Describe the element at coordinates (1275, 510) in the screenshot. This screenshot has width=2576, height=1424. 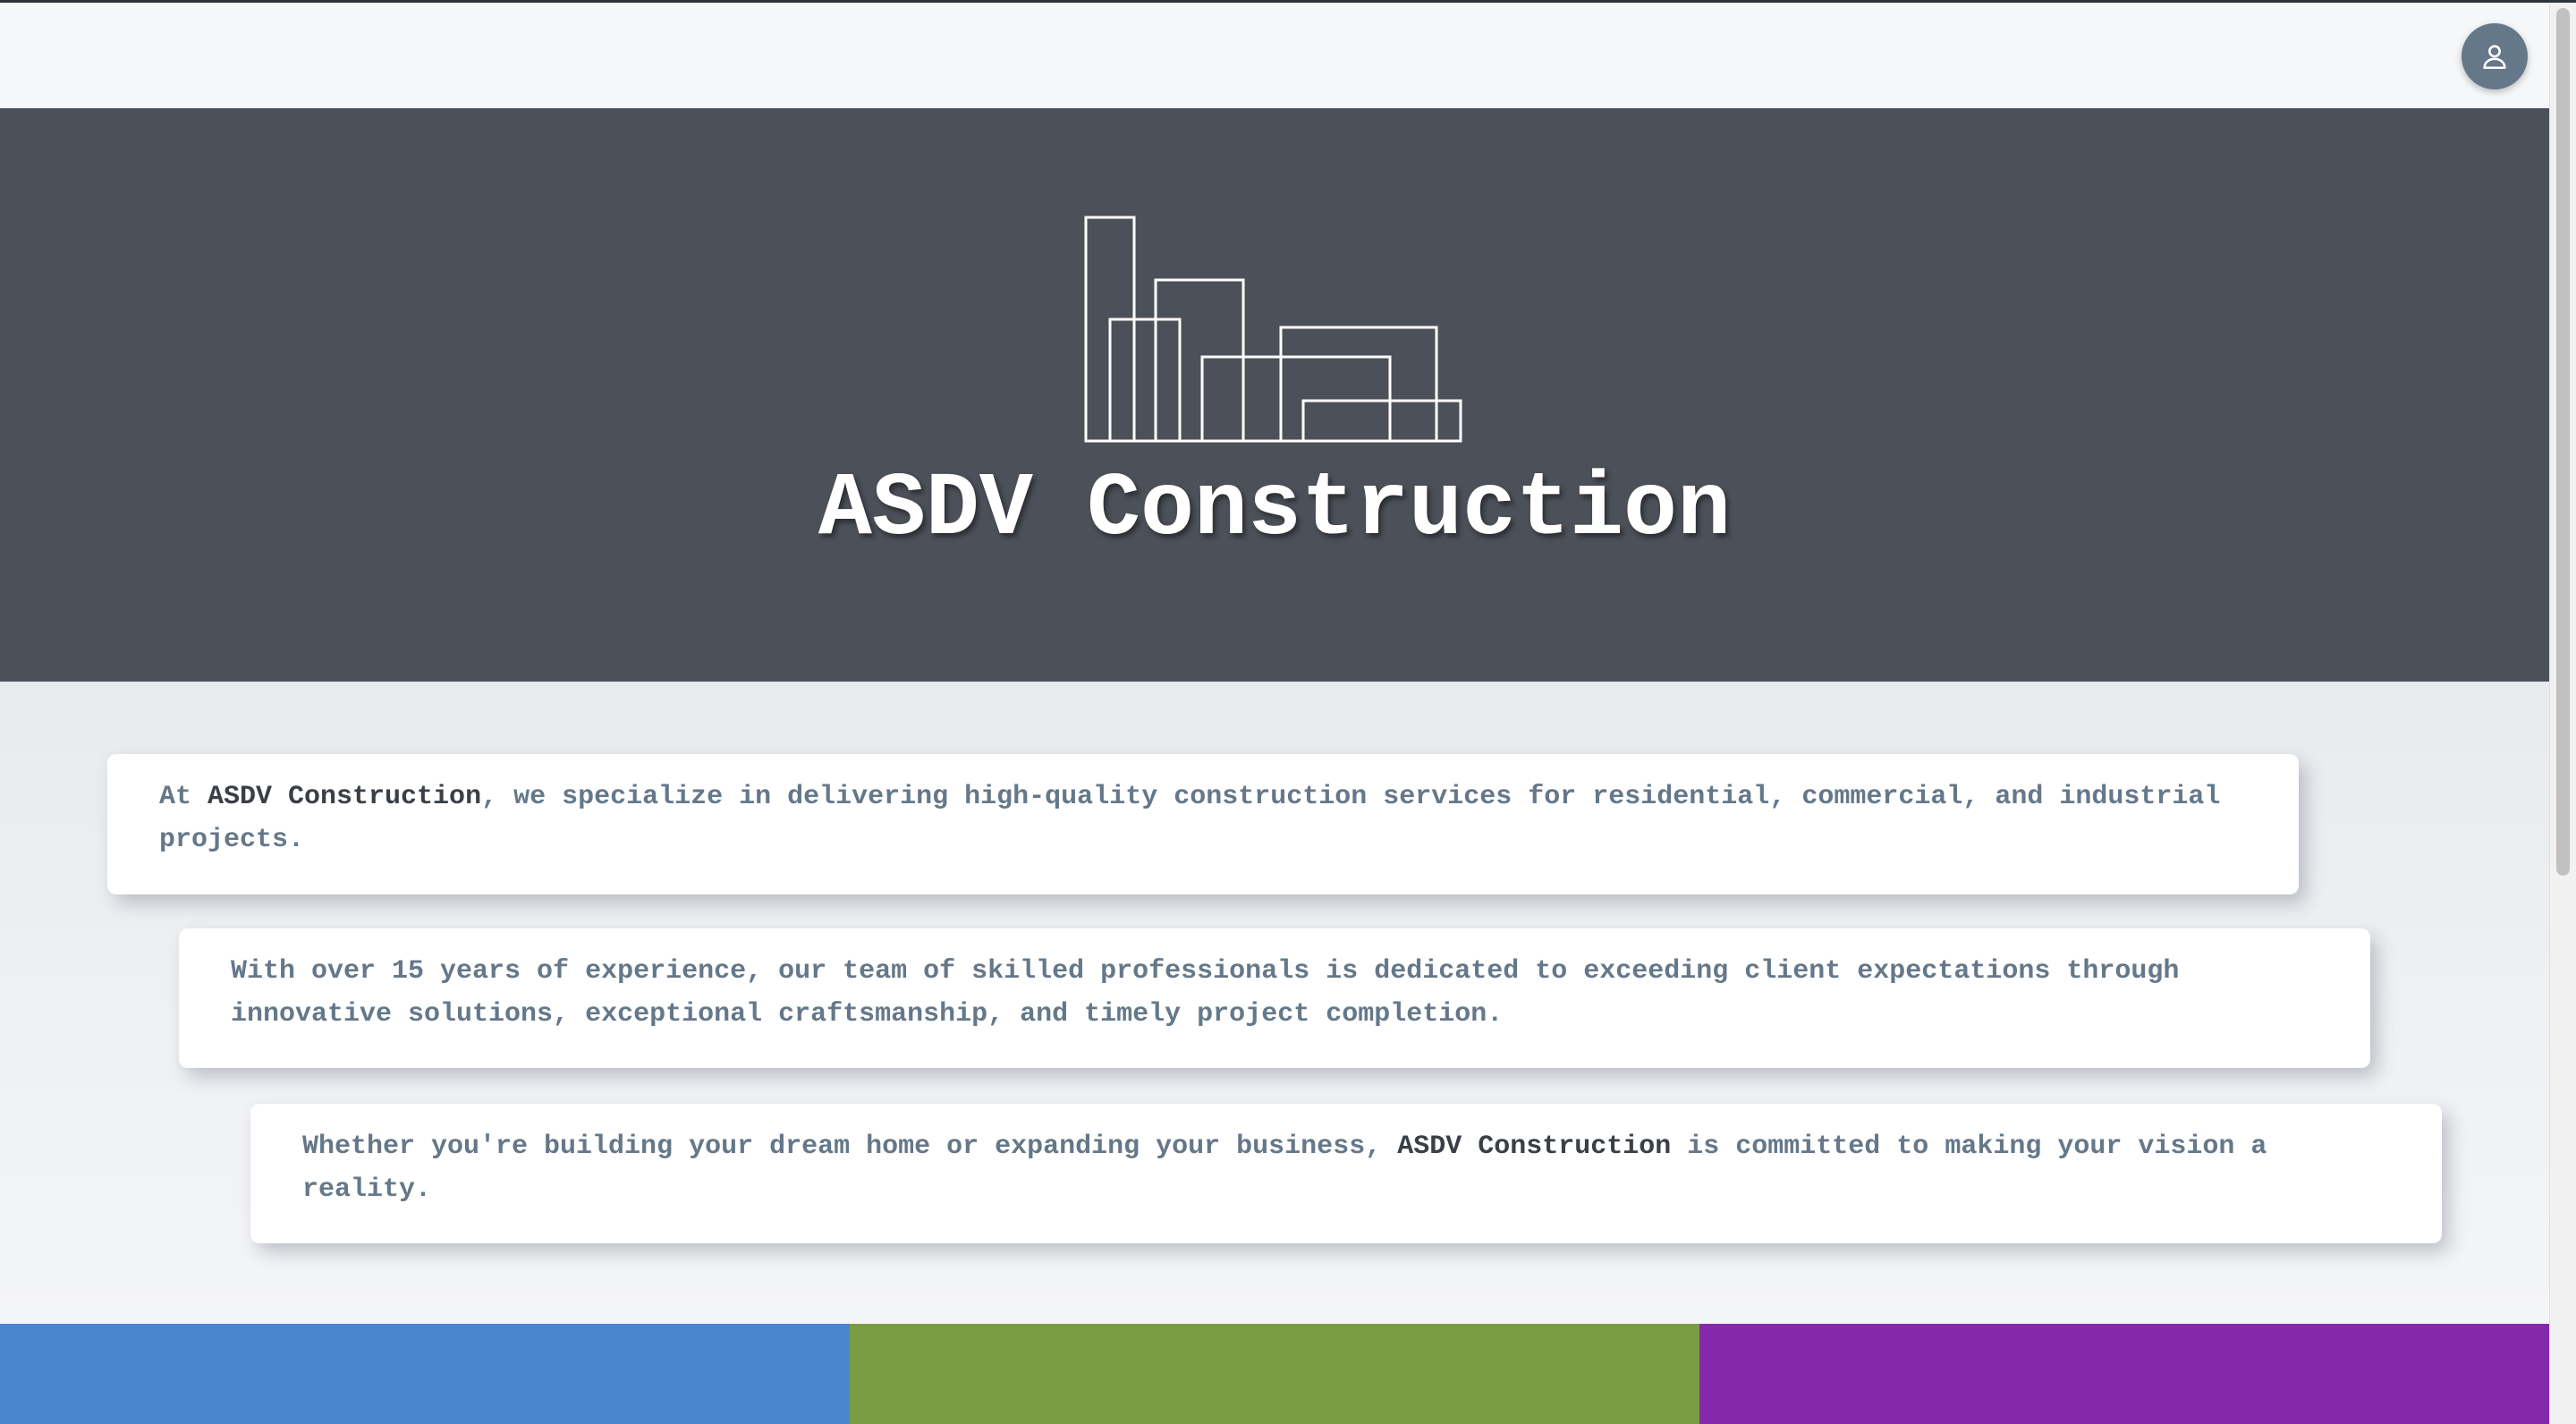
I see `page-title: ASDV Construction` at that location.